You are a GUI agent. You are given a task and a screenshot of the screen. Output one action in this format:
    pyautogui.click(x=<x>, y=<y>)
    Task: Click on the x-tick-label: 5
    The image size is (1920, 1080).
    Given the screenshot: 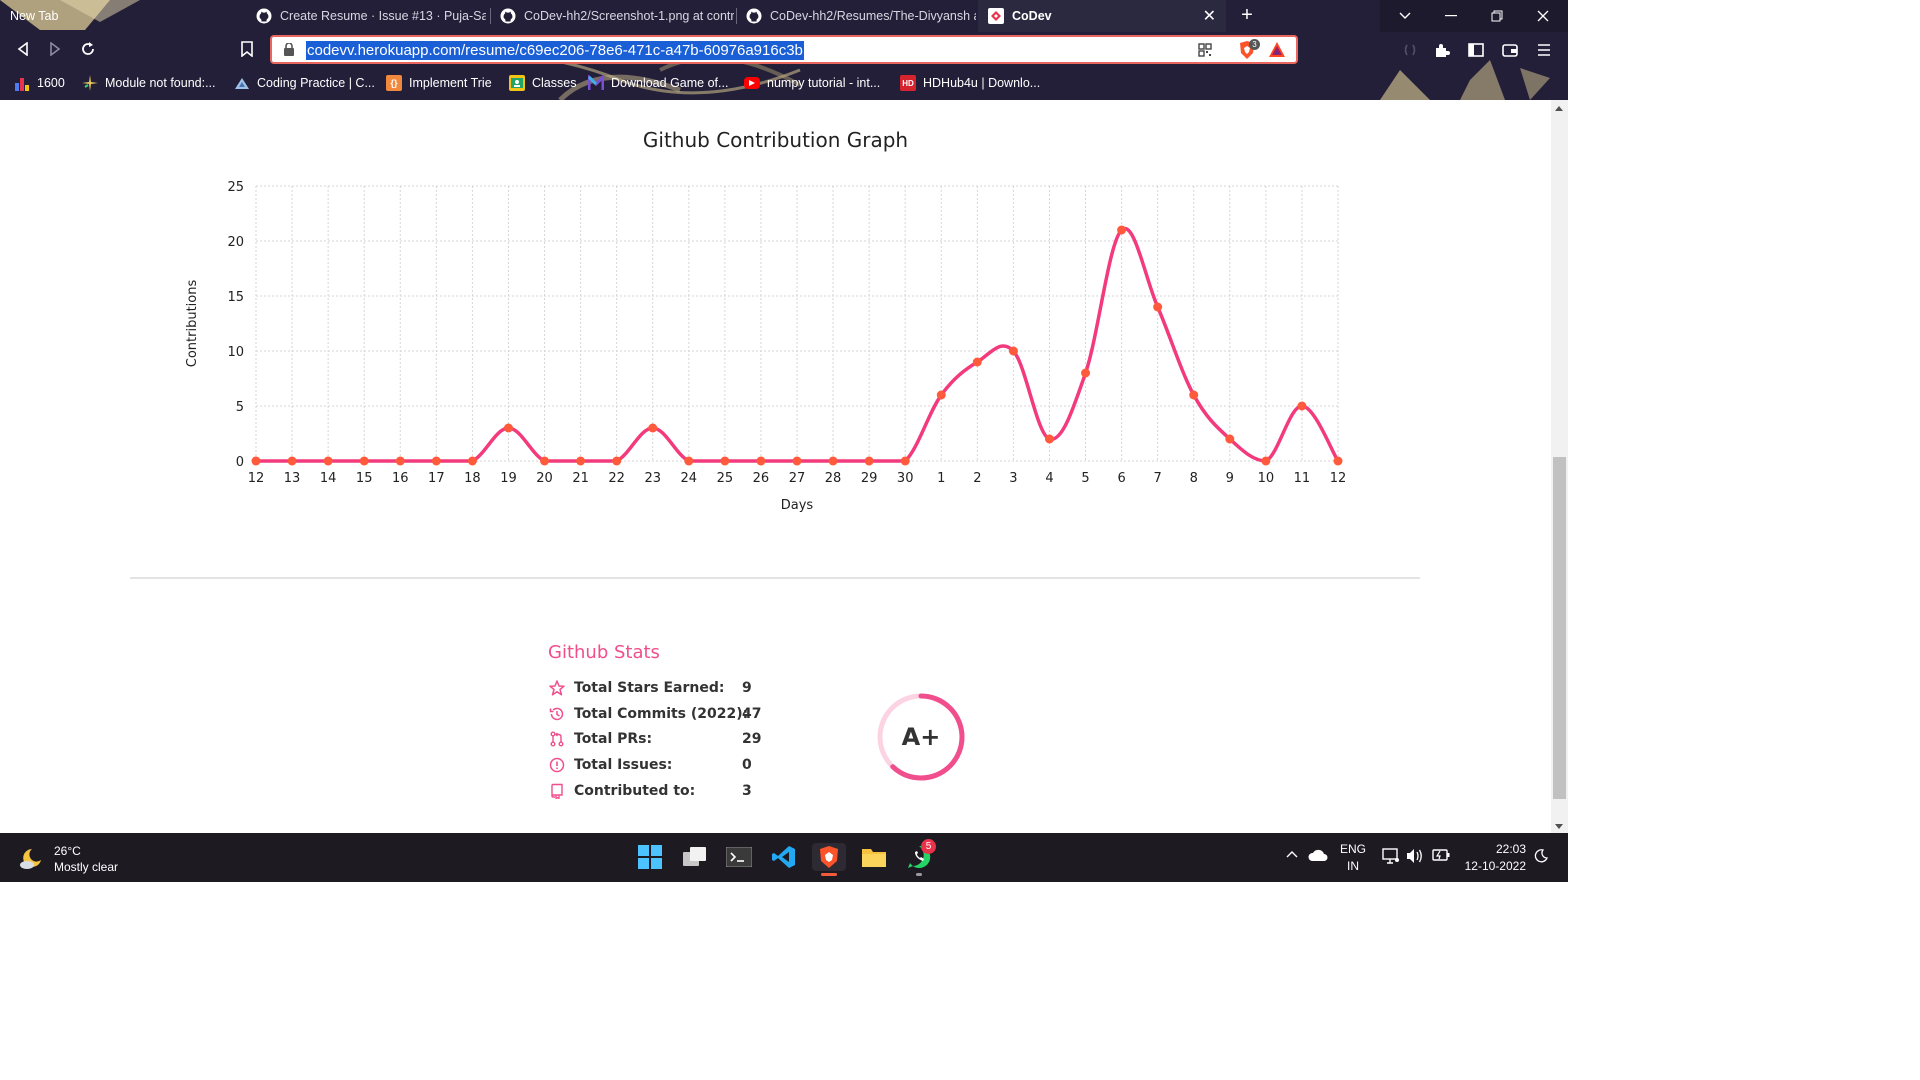 What is the action you would take?
    pyautogui.click(x=1085, y=478)
    